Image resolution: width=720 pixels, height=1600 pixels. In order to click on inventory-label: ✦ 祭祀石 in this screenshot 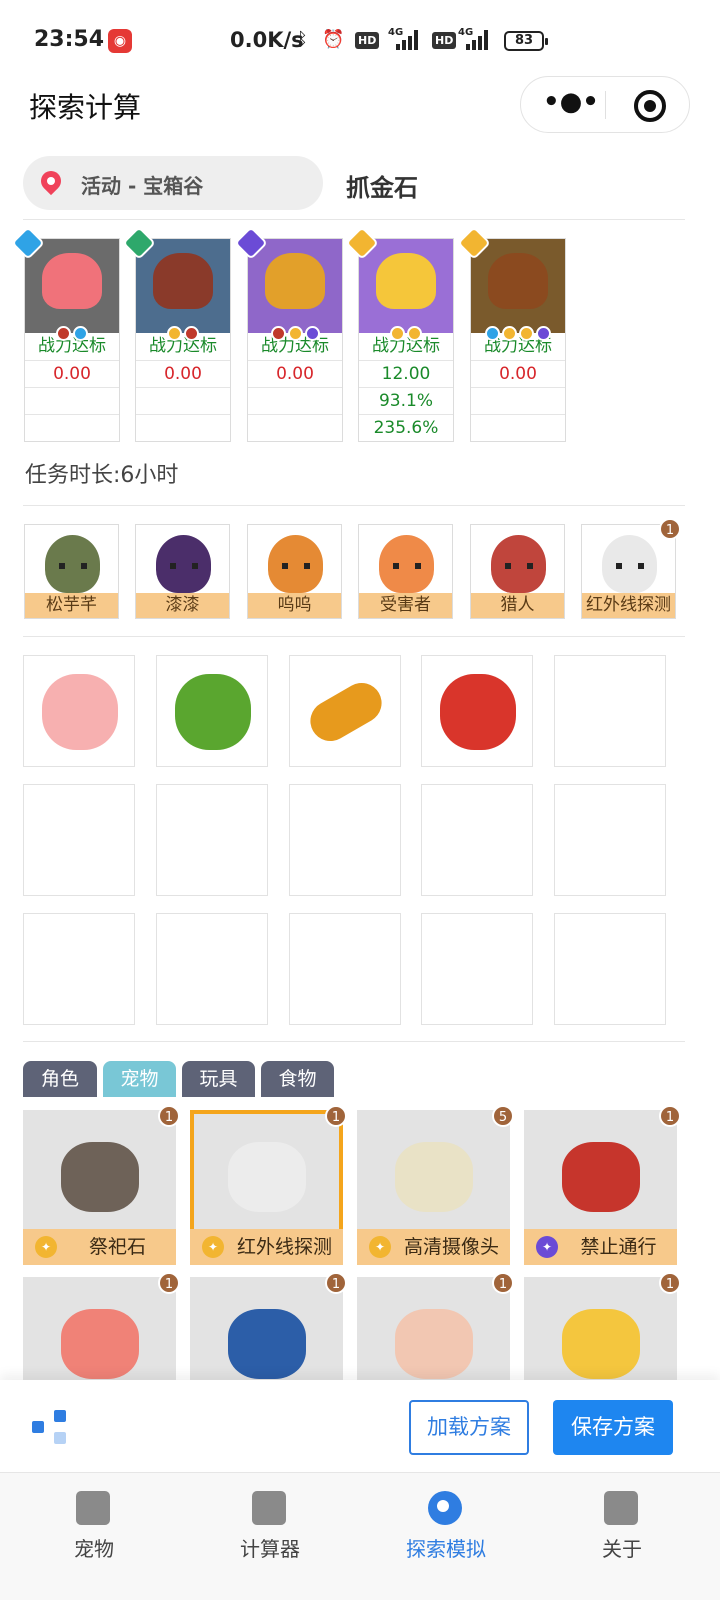, I will do `click(99, 1247)`.